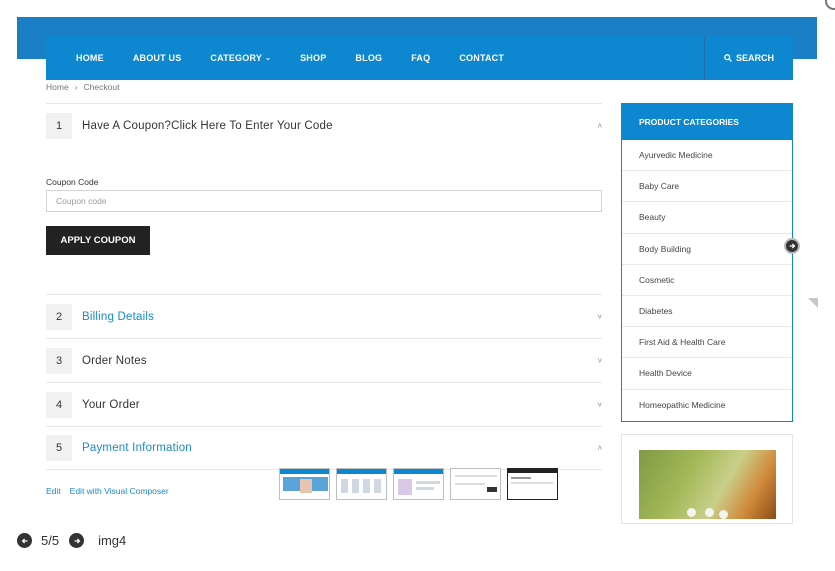 Image resolution: width=835 pixels, height=571 pixels. What do you see at coordinates (368, 58) in the screenshot?
I see `nav-blog: BLOG` at bounding box center [368, 58].